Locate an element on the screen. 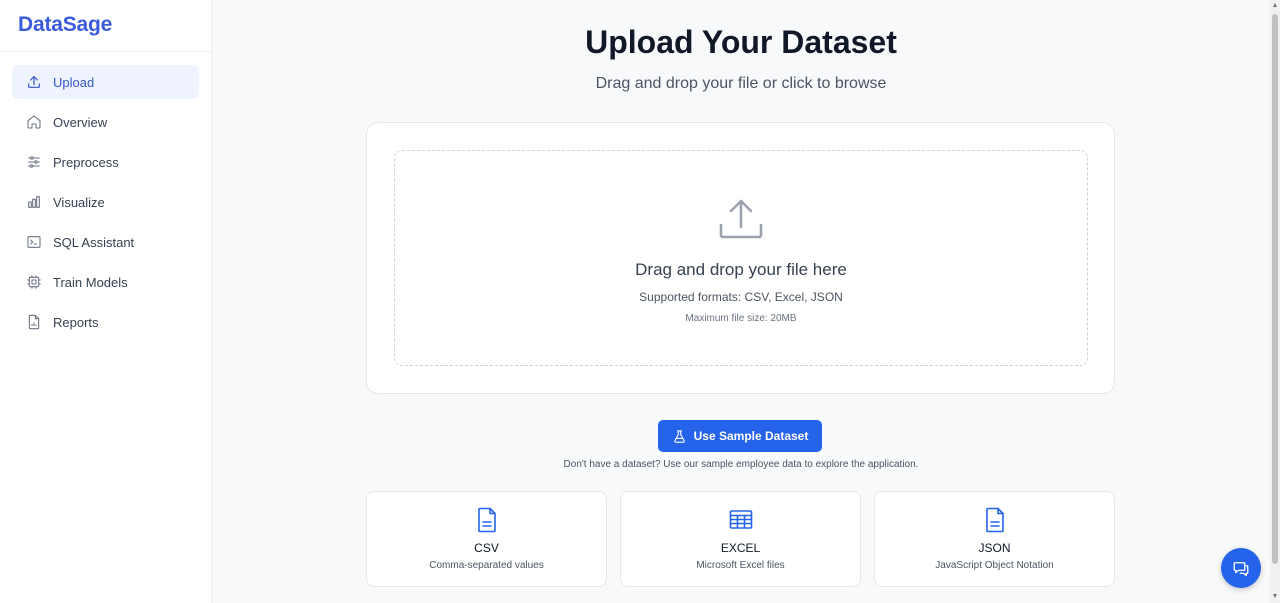  sidebar-item-train-models: Train Models is located at coordinates (105, 282).